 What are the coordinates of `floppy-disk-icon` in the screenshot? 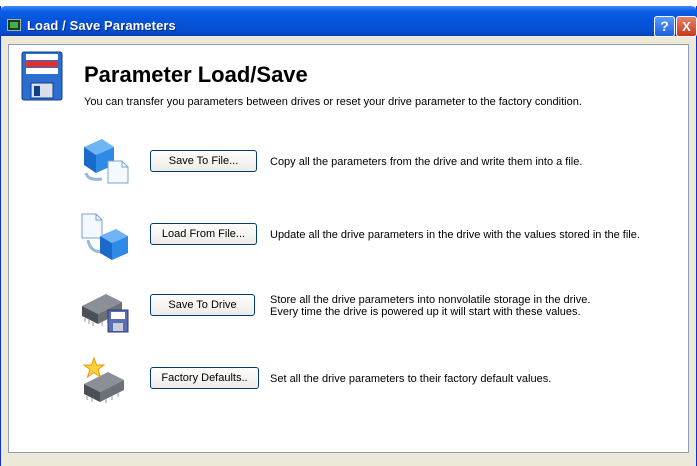 It's located at (42, 76).